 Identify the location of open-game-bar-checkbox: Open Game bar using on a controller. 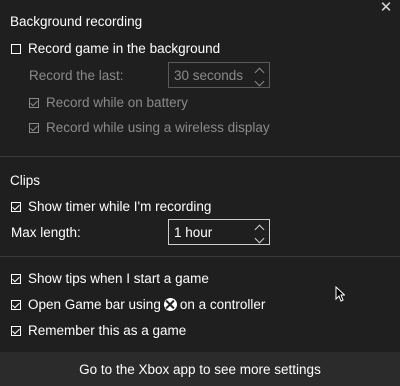
(138, 304).